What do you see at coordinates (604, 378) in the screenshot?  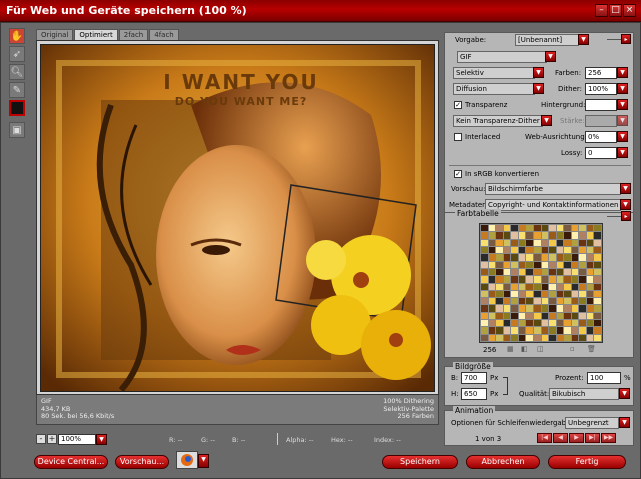 I see `percent-field: 100` at bounding box center [604, 378].